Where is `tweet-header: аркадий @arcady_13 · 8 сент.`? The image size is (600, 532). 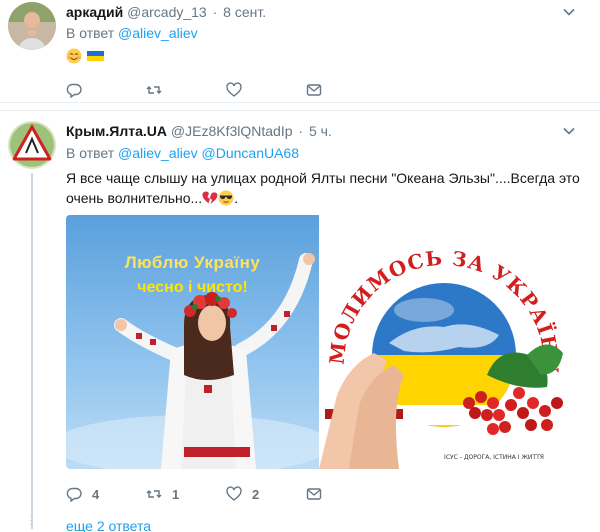 tweet-header: аркадий @arcady_13 · 8 сент. is located at coordinates (166, 12).